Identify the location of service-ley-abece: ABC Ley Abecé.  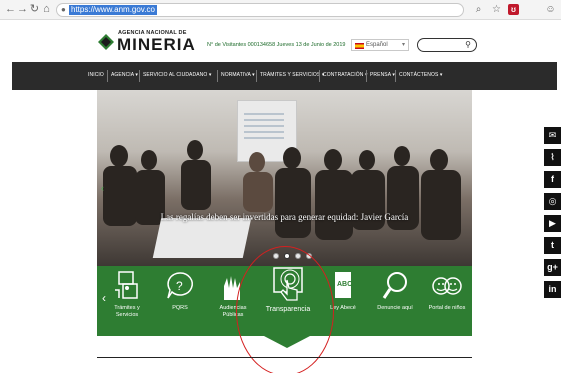
(343, 302).